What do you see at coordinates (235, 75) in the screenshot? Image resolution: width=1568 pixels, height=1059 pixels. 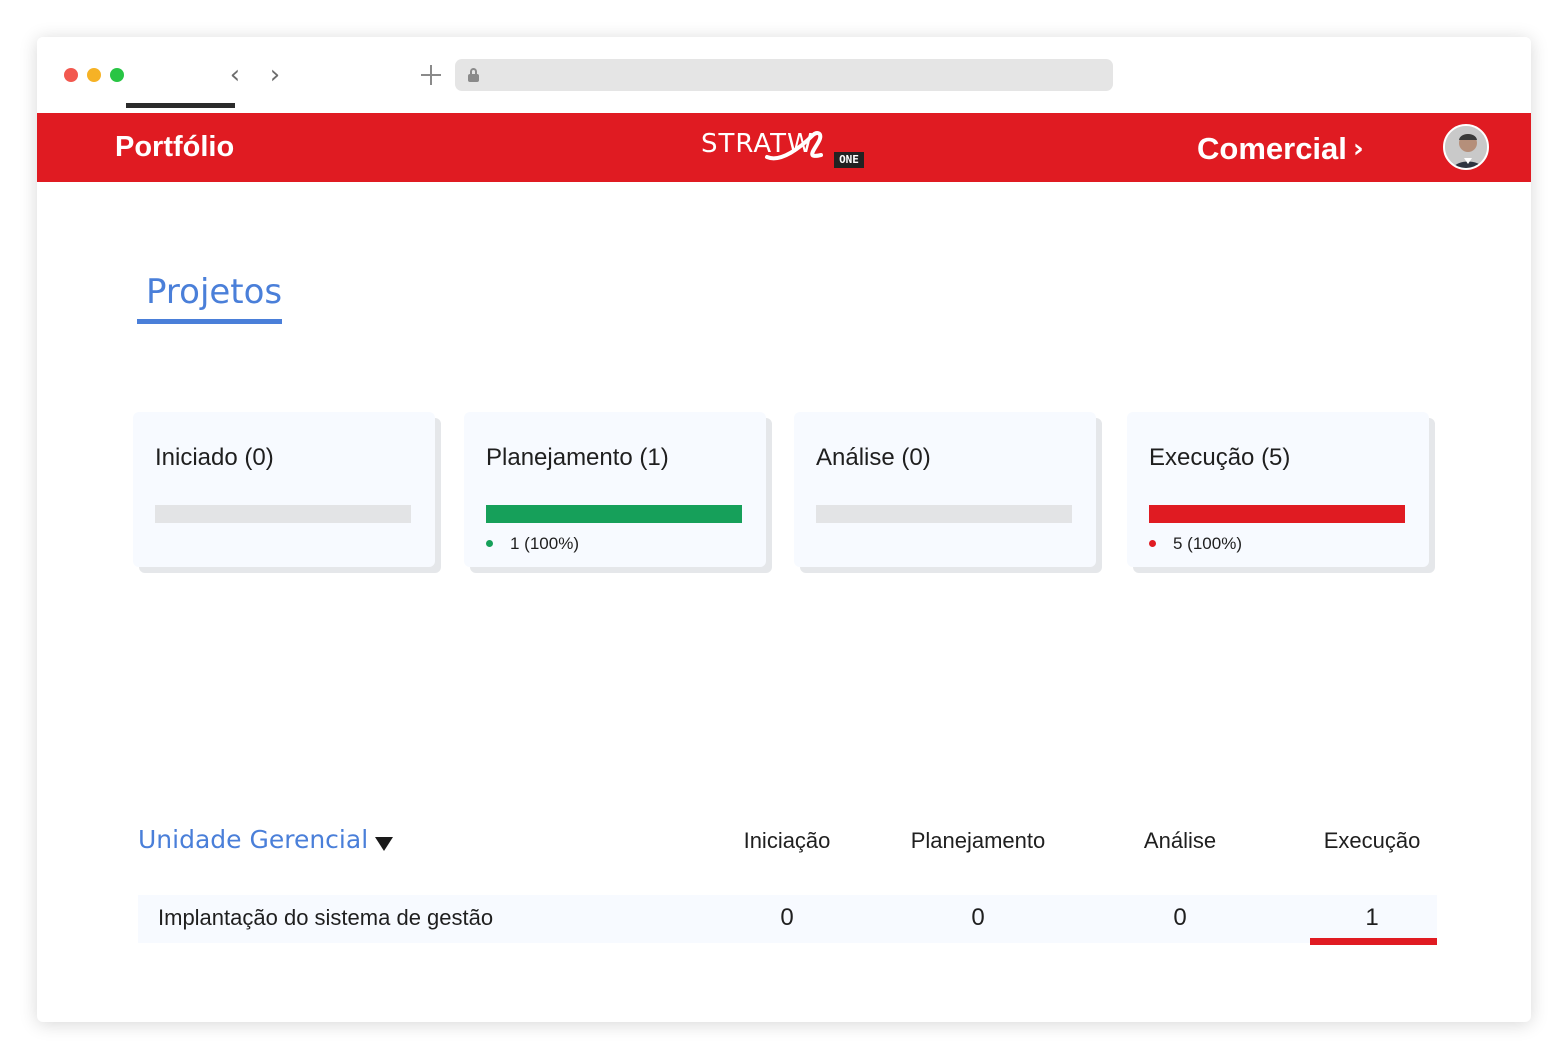 I see `back-arrow-icon: ‹` at bounding box center [235, 75].